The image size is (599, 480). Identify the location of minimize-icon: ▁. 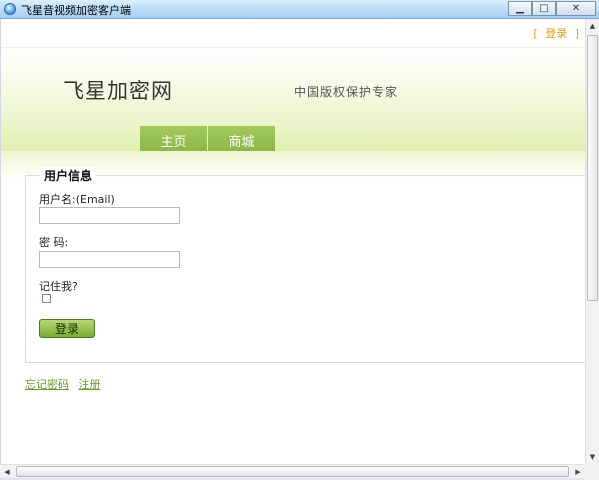
(520, 8).